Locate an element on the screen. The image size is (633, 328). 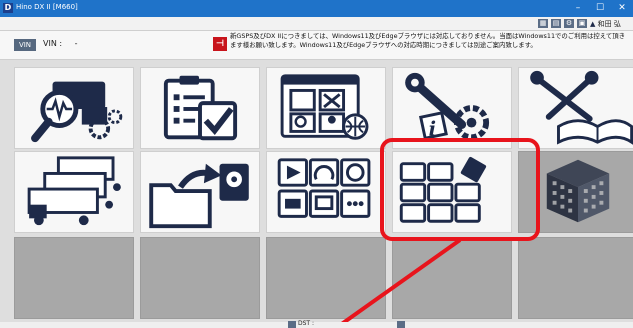
multiple-trucks-icon is located at coordinates (74, 191).